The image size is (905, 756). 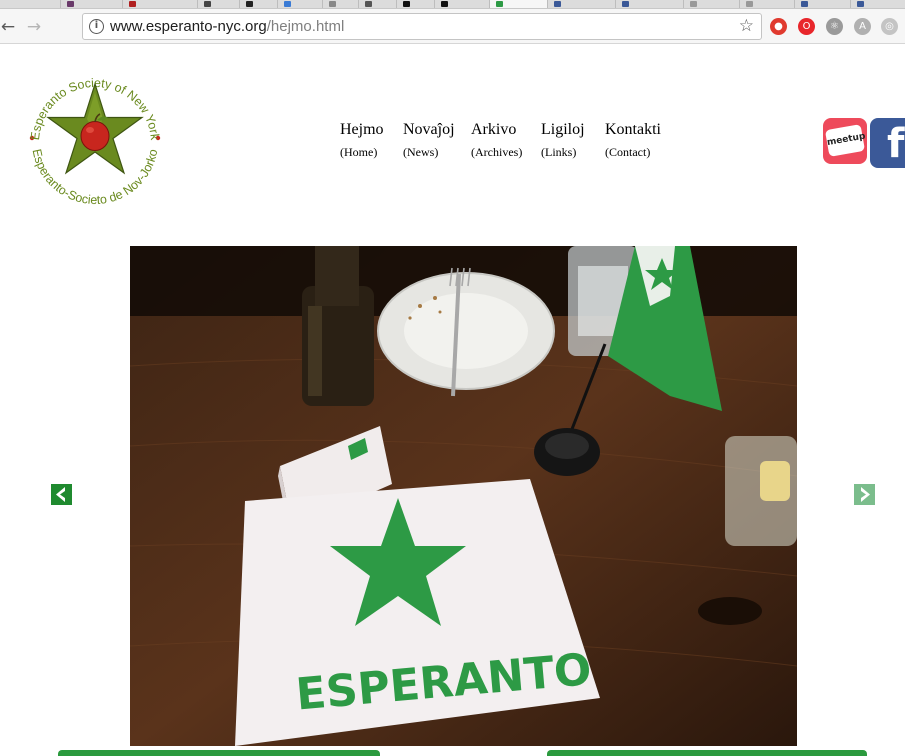 What do you see at coordinates (429, 130) in the screenshot?
I see `nav-label: Novaĵoj` at bounding box center [429, 130].